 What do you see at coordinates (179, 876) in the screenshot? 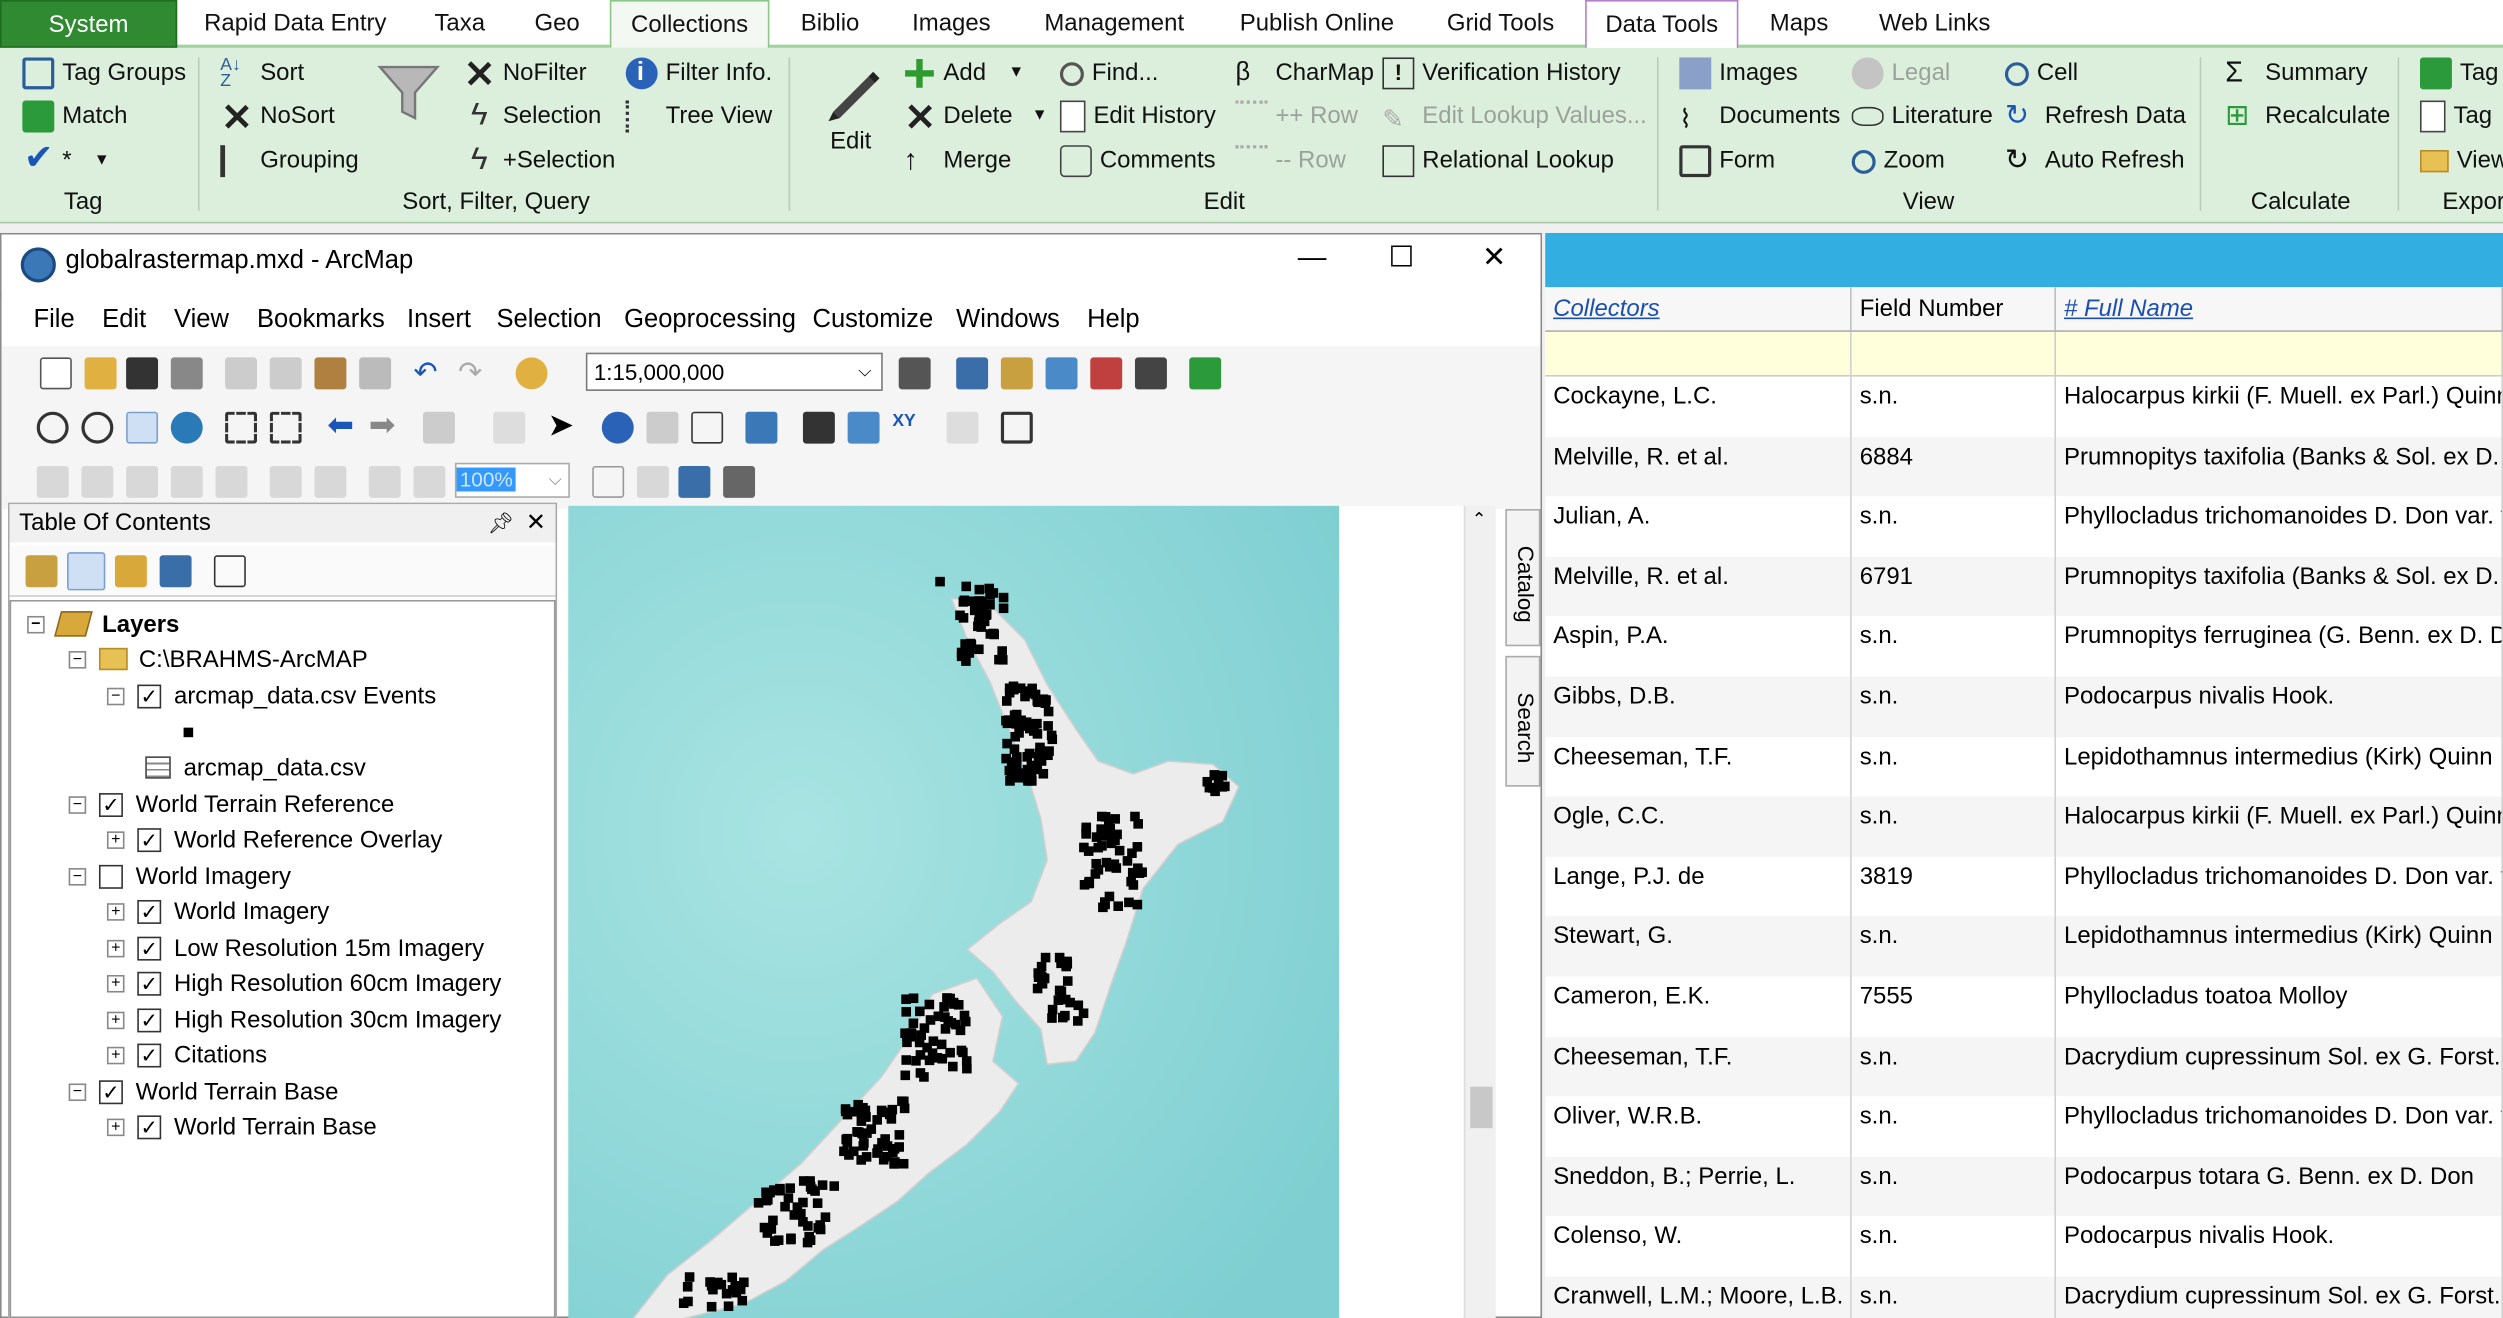
I see `layer-node-world-imagery-group: − World Imagery` at bounding box center [179, 876].